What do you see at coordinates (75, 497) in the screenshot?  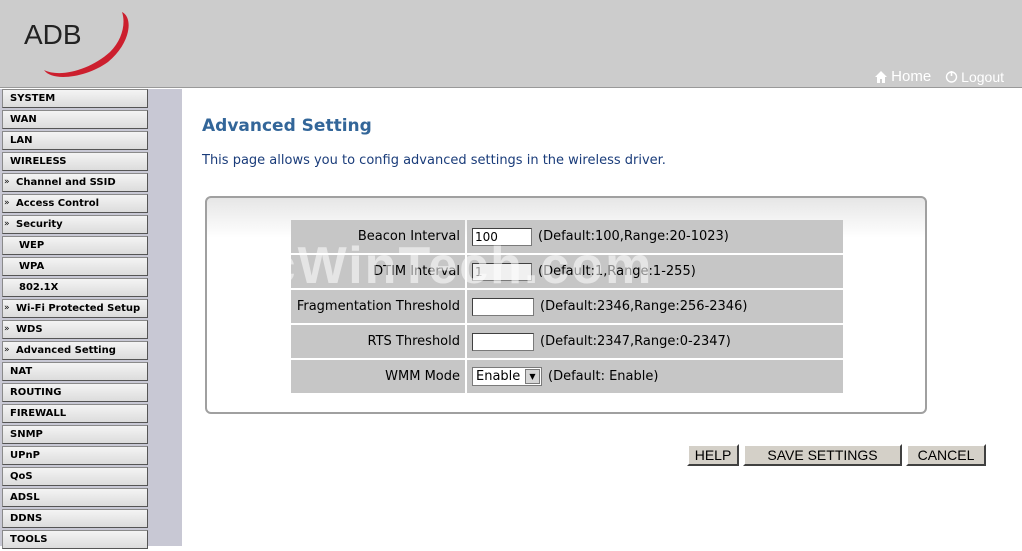 I see `sidebar-item-adsl: ADSL` at bounding box center [75, 497].